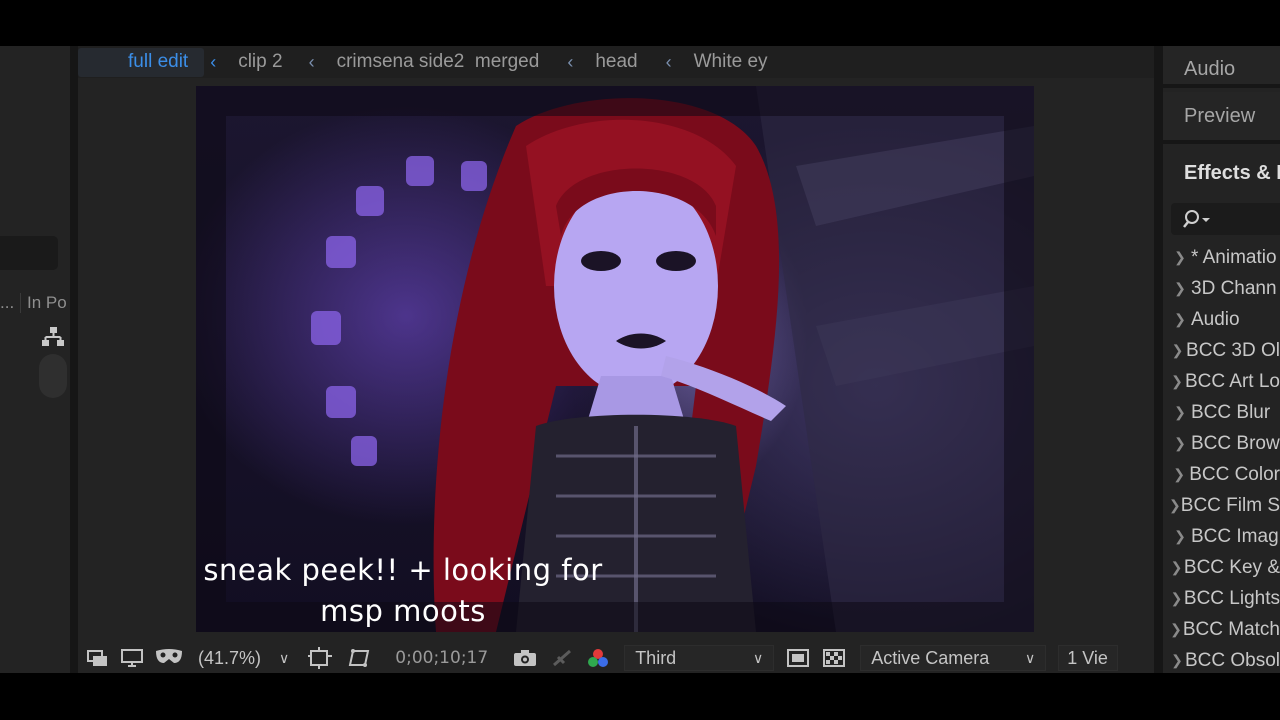 The width and height of the screenshot is (1280, 720). I want to click on effect-category: ❯ BCC Lights, so click(1221, 598).